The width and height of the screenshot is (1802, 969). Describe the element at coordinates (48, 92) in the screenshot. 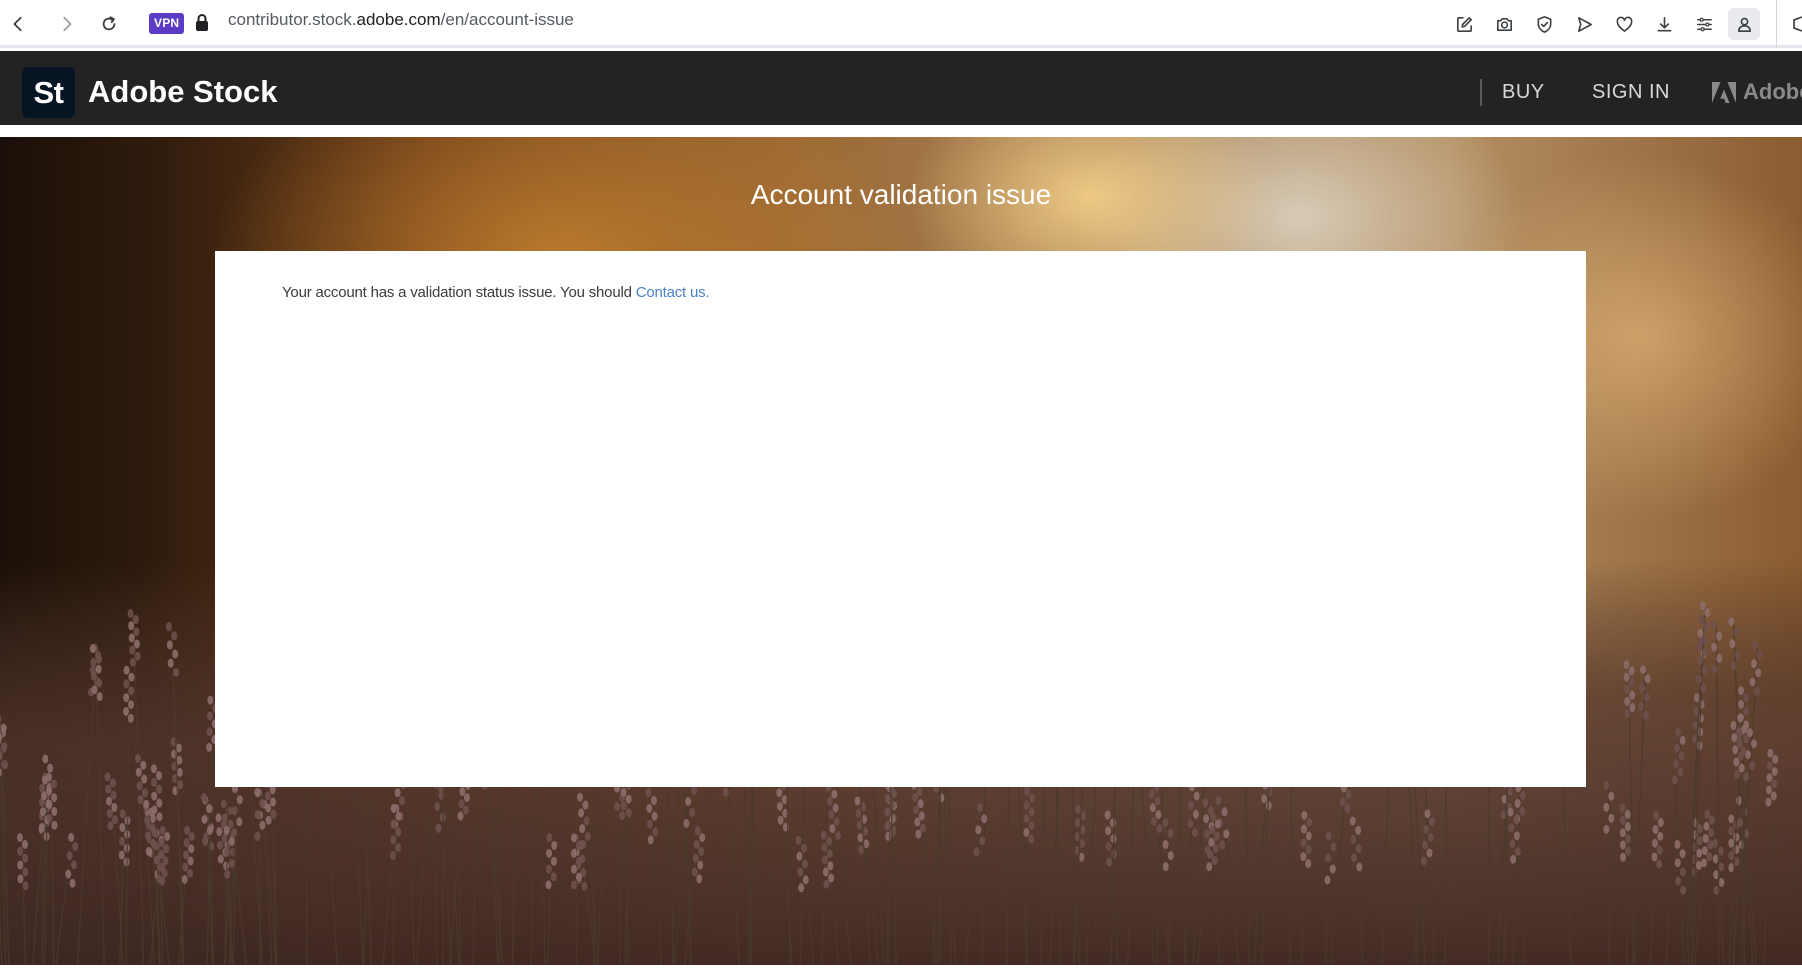

I see `adobe-stock-logo: St` at that location.